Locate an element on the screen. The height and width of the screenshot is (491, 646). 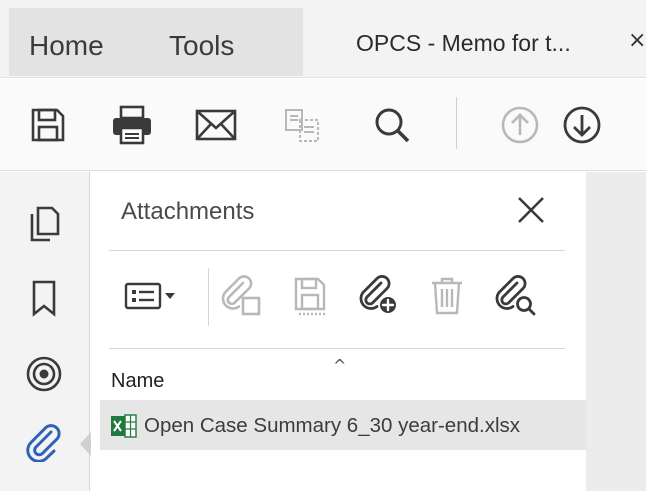
attachment-icon is located at coordinates (44, 442).